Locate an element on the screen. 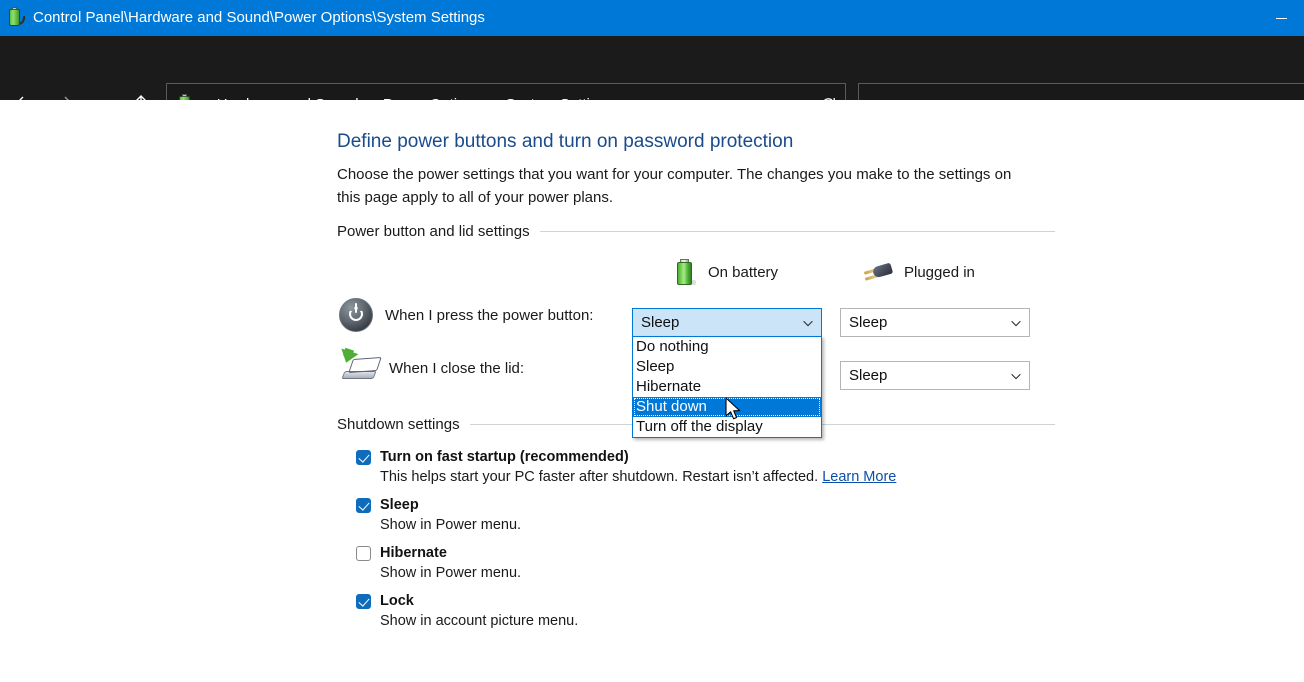 The height and width of the screenshot is (682, 1304). checkbox-item-hibernate: Hibernate Show in Power menu. is located at coordinates (438, 563).